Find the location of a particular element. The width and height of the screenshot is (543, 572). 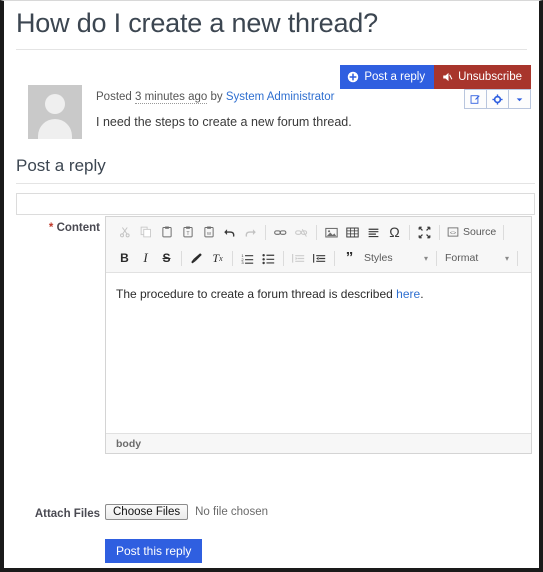

avatar-head is located at coordinates (55, 104).